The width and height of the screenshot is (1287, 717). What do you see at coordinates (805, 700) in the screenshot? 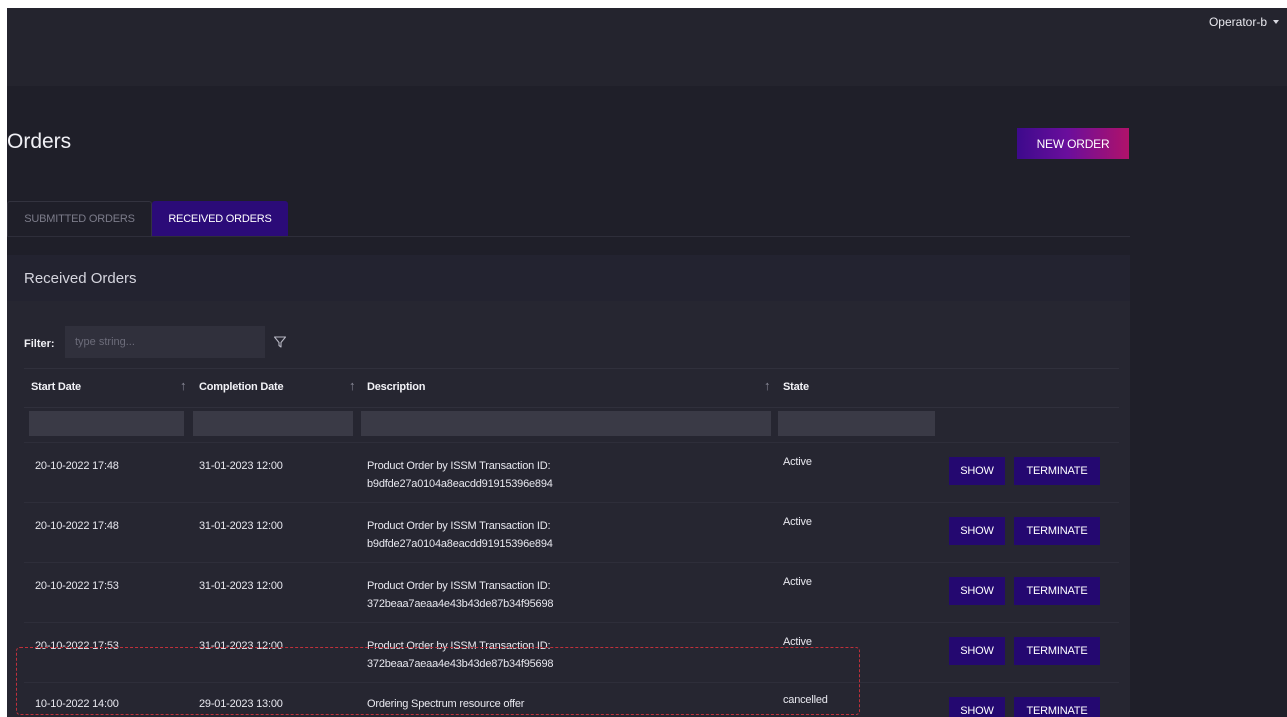
I see `state-cell: cancelled` at bounding box center [805, 700].